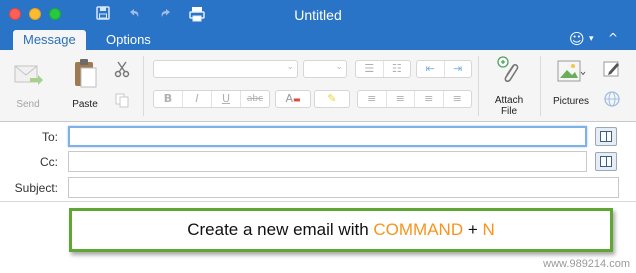  I want to click on subject-field, so click(343, 187).